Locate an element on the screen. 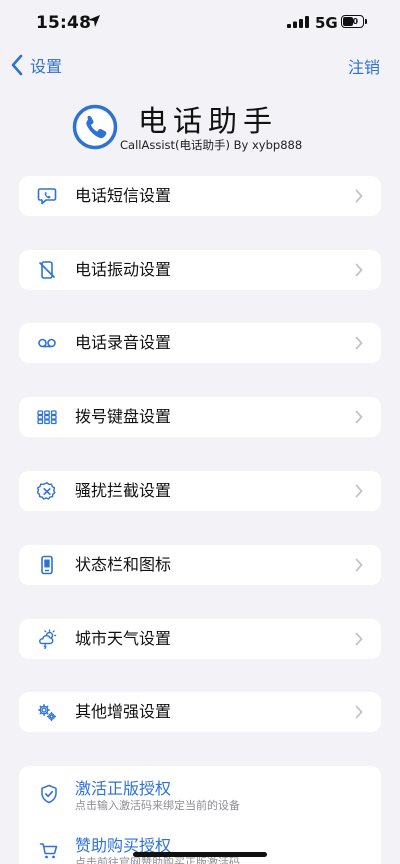  chevron-left-icon is located at coordinates (17, 65).